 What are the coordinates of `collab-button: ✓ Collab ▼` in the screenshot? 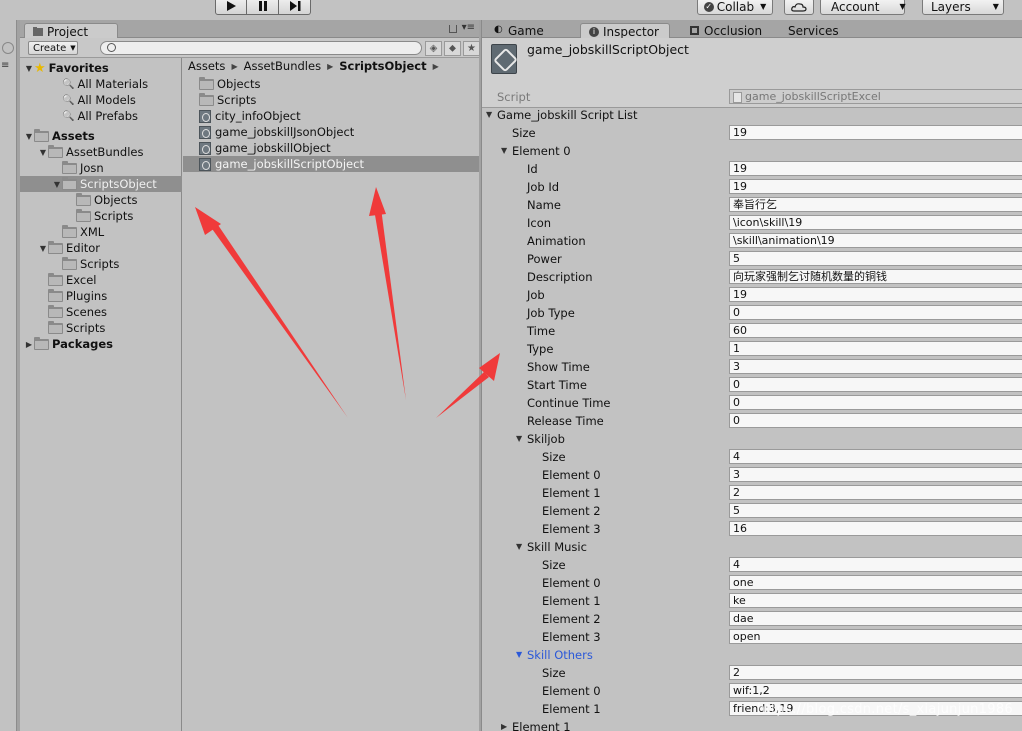 It's located at (735, 7).